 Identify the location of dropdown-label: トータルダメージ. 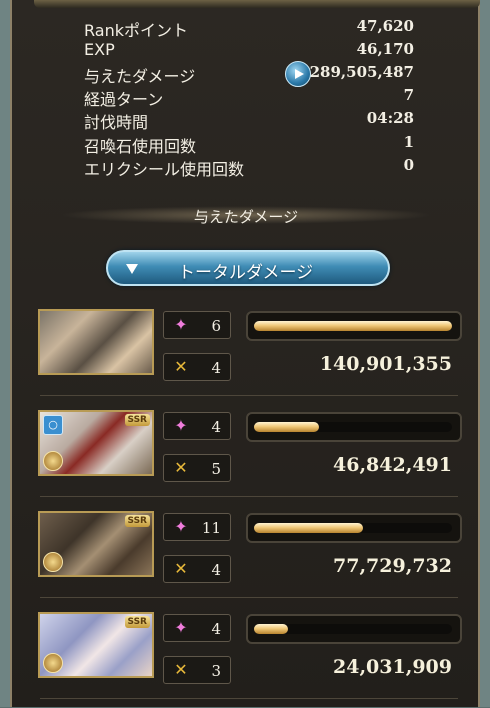
(246, 273).